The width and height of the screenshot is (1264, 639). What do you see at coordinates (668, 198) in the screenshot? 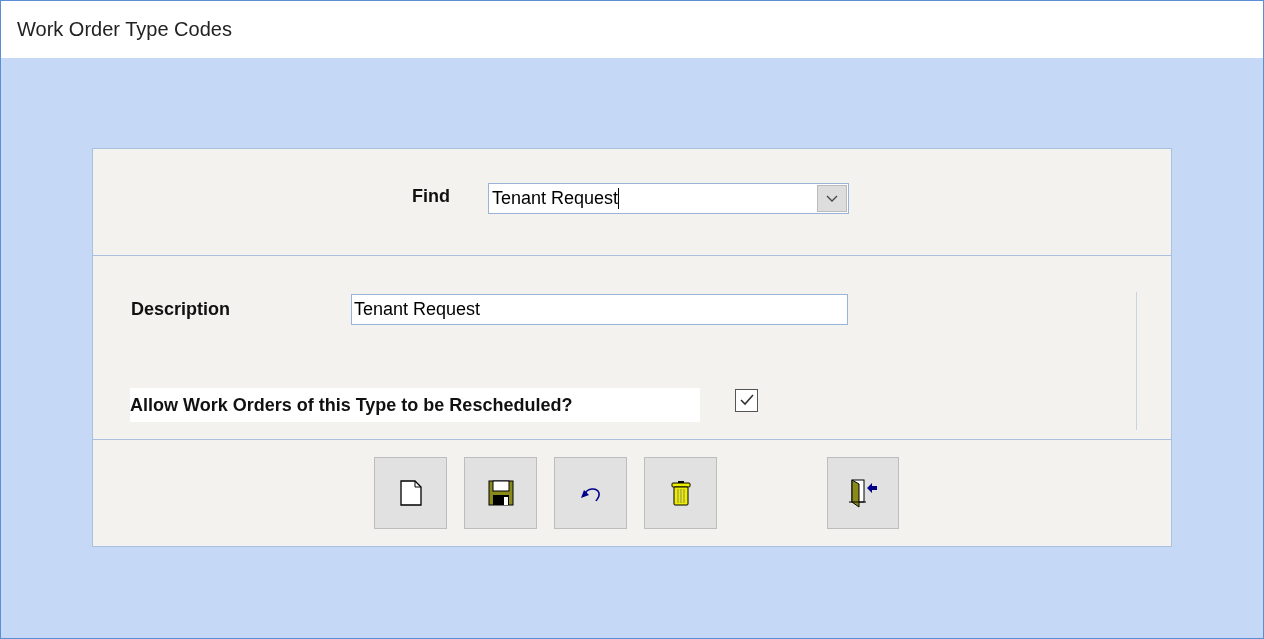
I see `find-combobox: Tenant Request` at bounding box center [668, 198].